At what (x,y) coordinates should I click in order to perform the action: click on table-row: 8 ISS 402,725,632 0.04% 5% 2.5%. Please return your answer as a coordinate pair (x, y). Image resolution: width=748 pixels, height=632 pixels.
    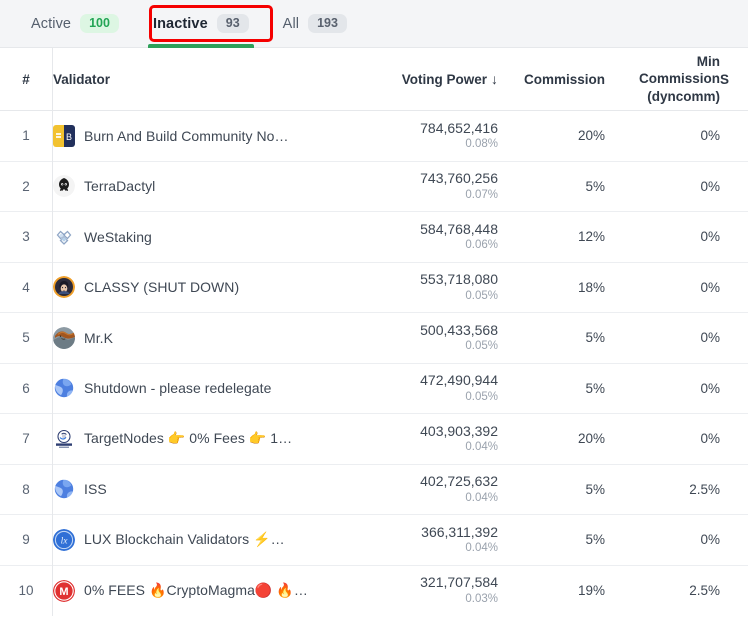
    Looking at the image, I should click on (374, 489).